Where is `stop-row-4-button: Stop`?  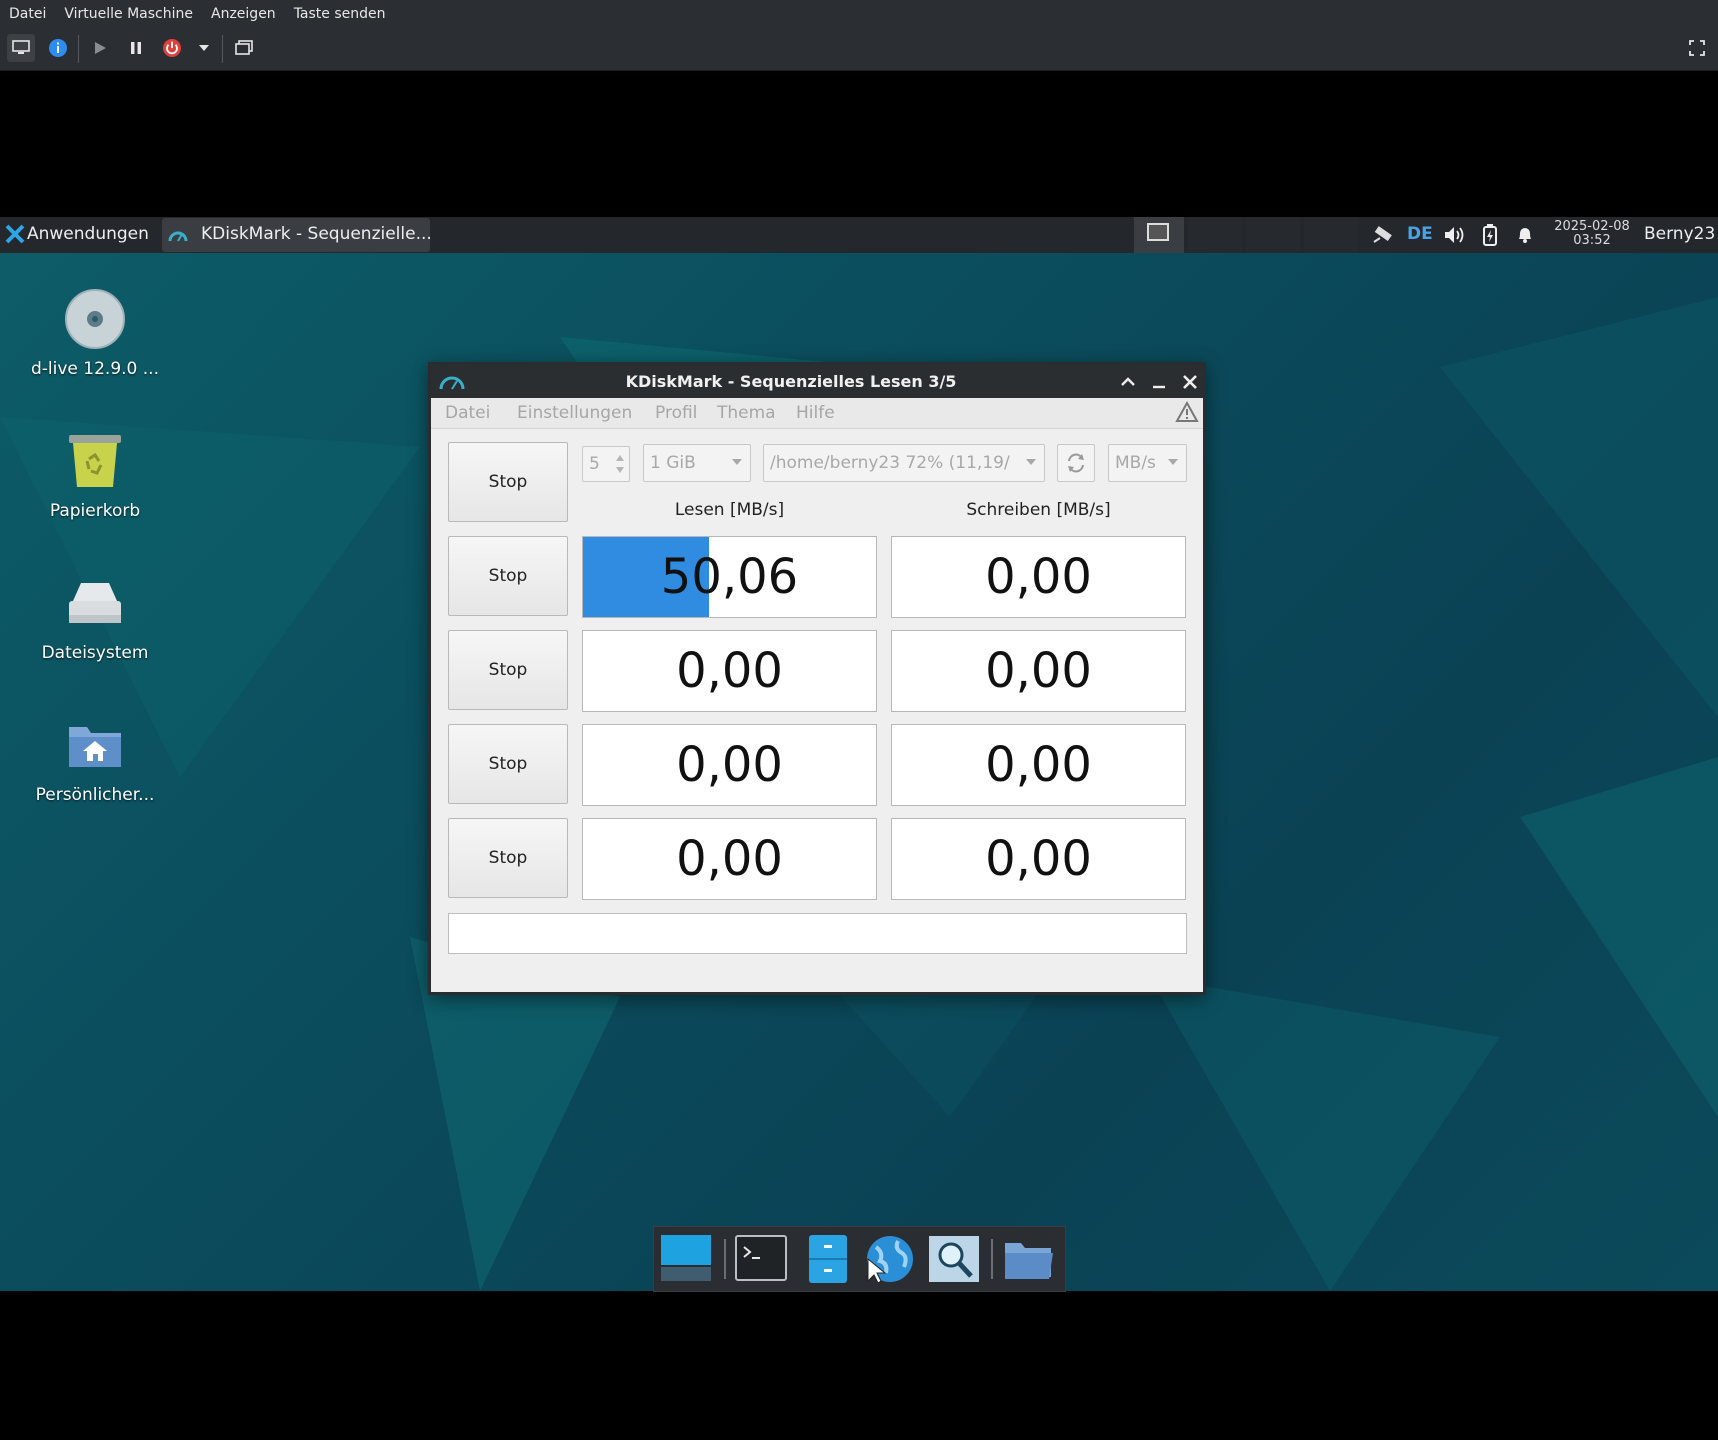 stop-row-4-button: Stop is located at coordinates (508, 858).